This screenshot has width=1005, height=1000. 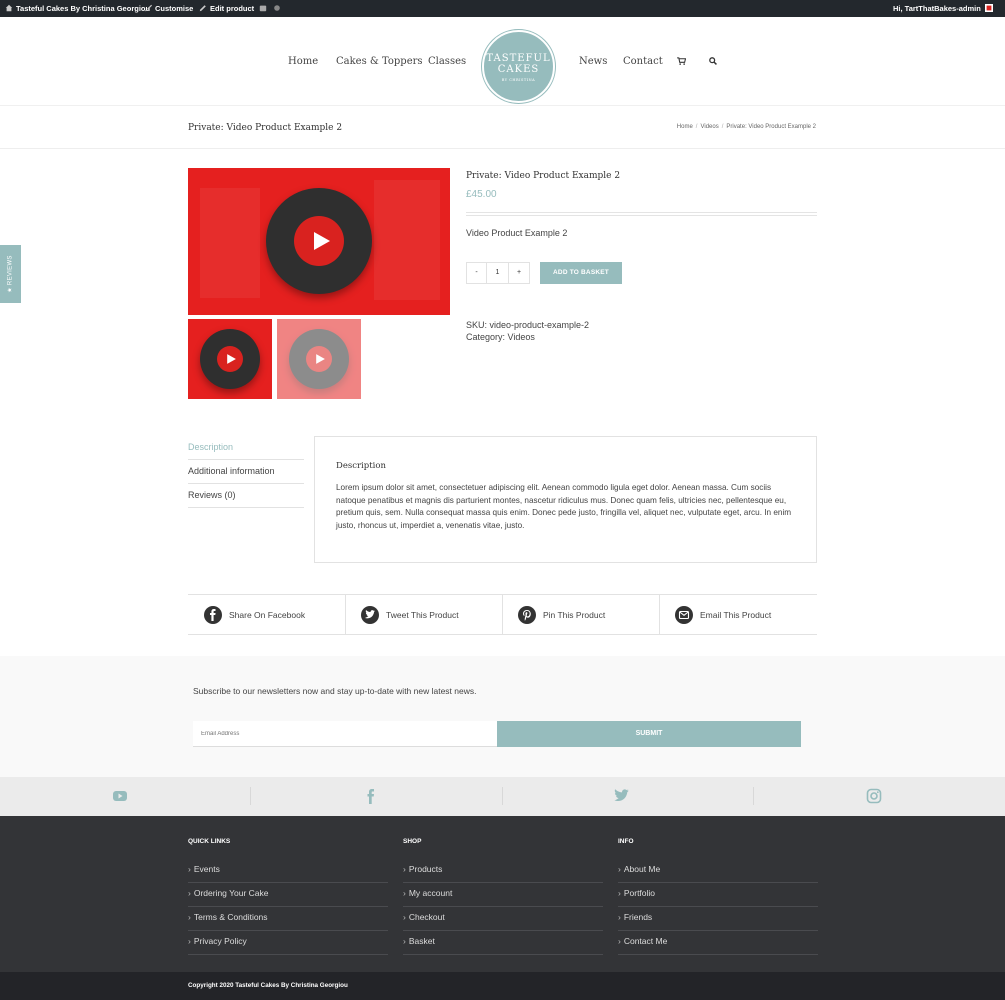 What do you see at coordinates (421, 941) in the screenshot?
I see `footer-link-label: Basket` at bounding box center [421, 941].